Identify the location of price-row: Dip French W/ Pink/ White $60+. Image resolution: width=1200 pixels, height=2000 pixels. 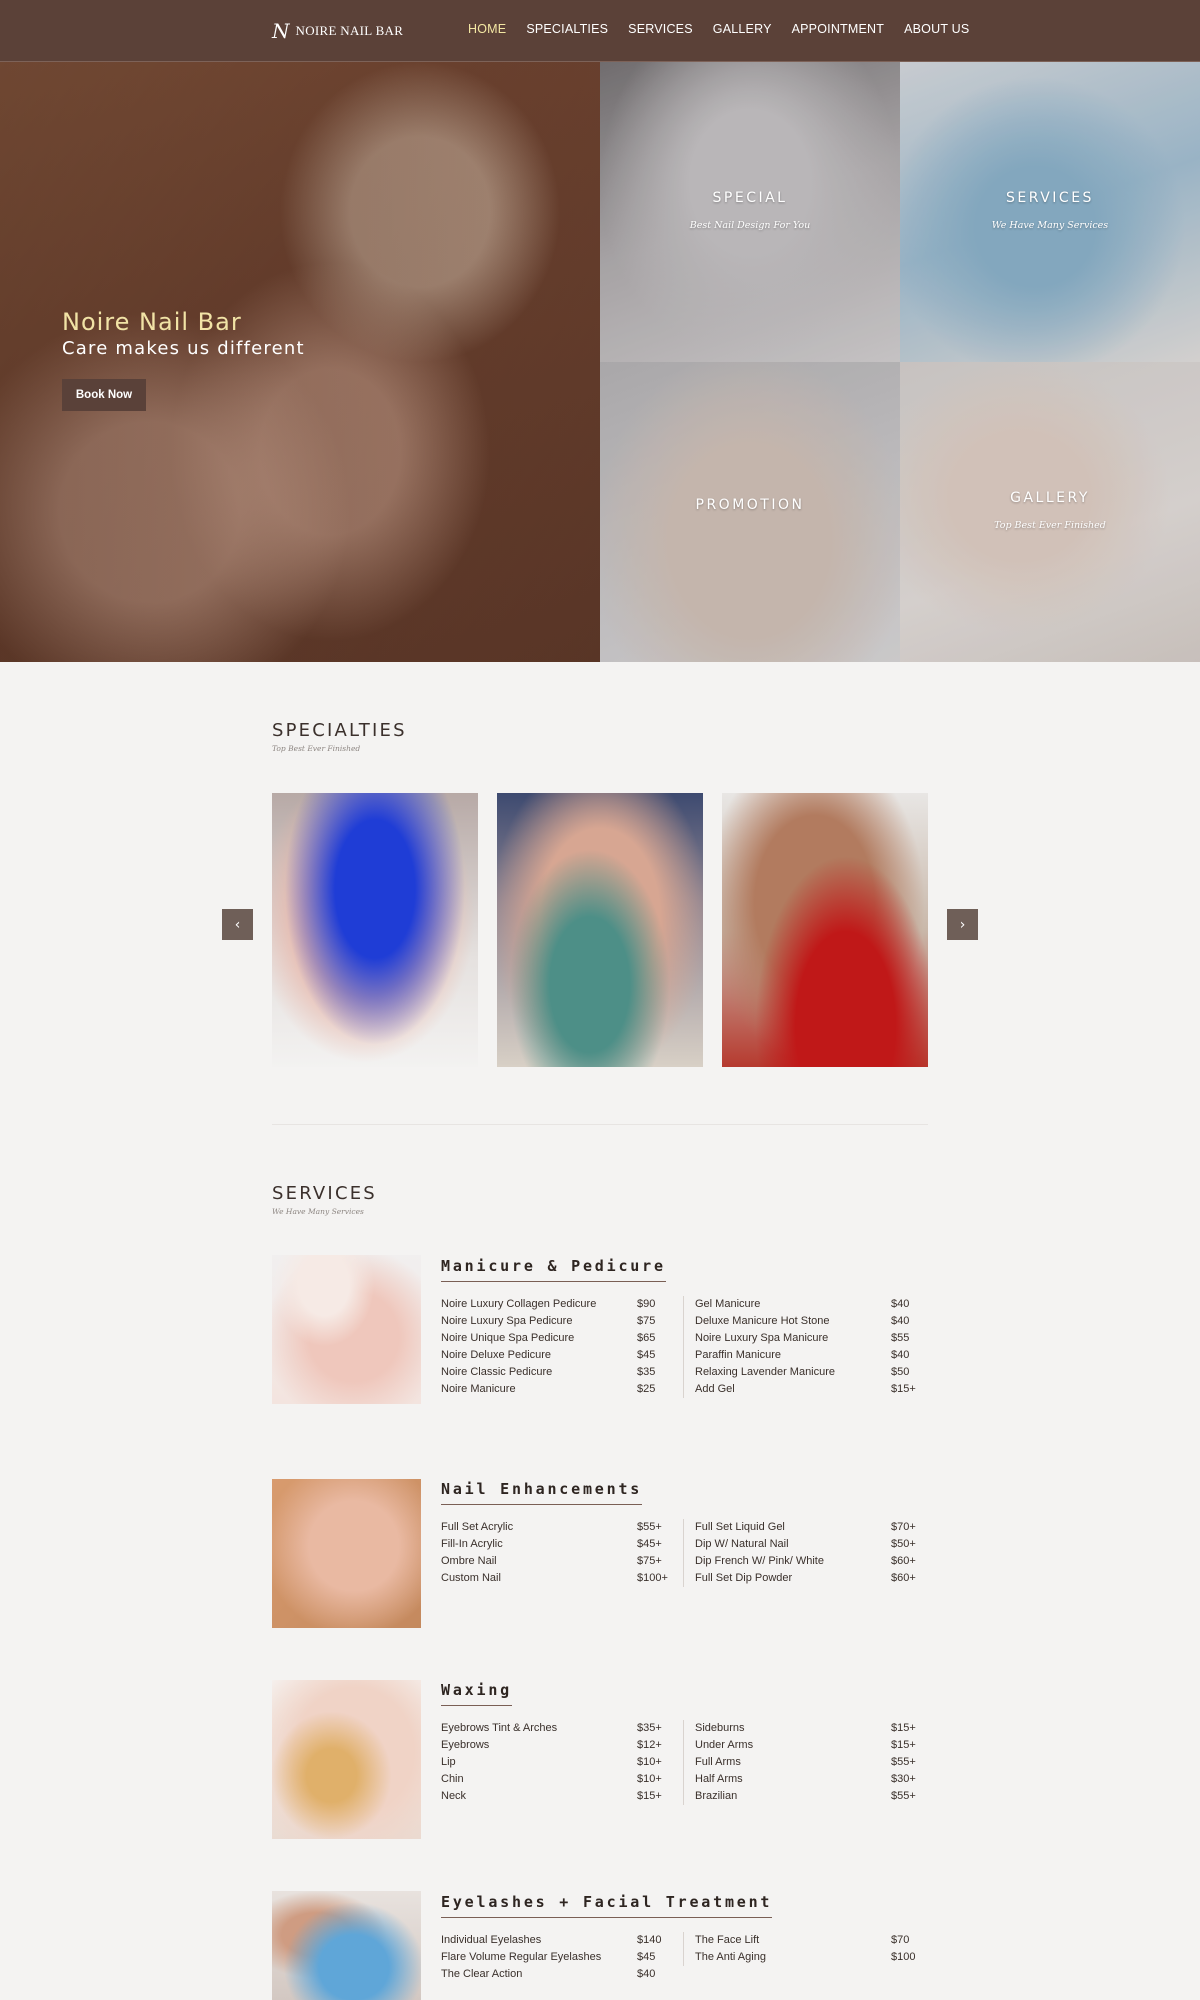
(810, 1561).